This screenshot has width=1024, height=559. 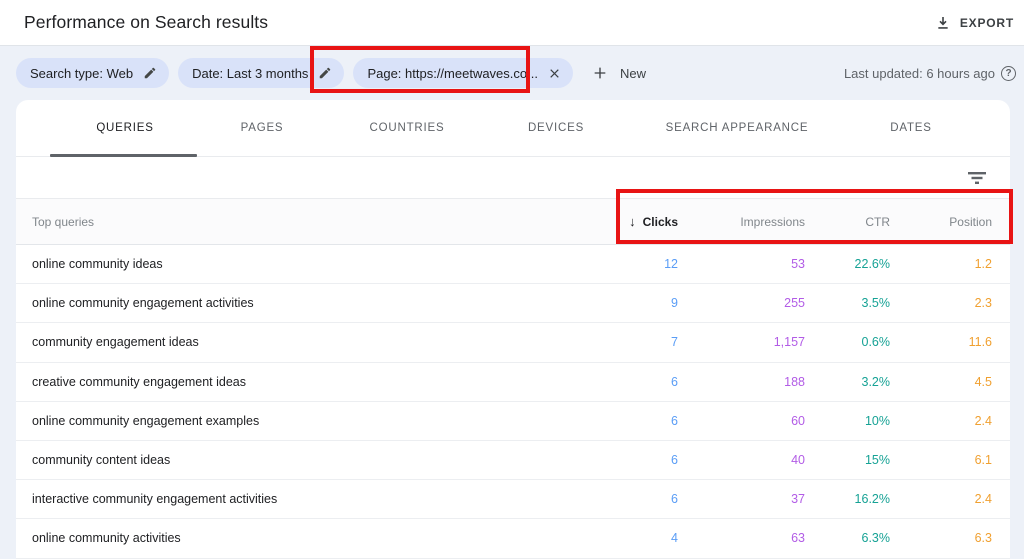 What do you see at coordinates (789, 342) in the screenshot?
I see `impressions-cell: 1,157` at bounding box center [789, 342].